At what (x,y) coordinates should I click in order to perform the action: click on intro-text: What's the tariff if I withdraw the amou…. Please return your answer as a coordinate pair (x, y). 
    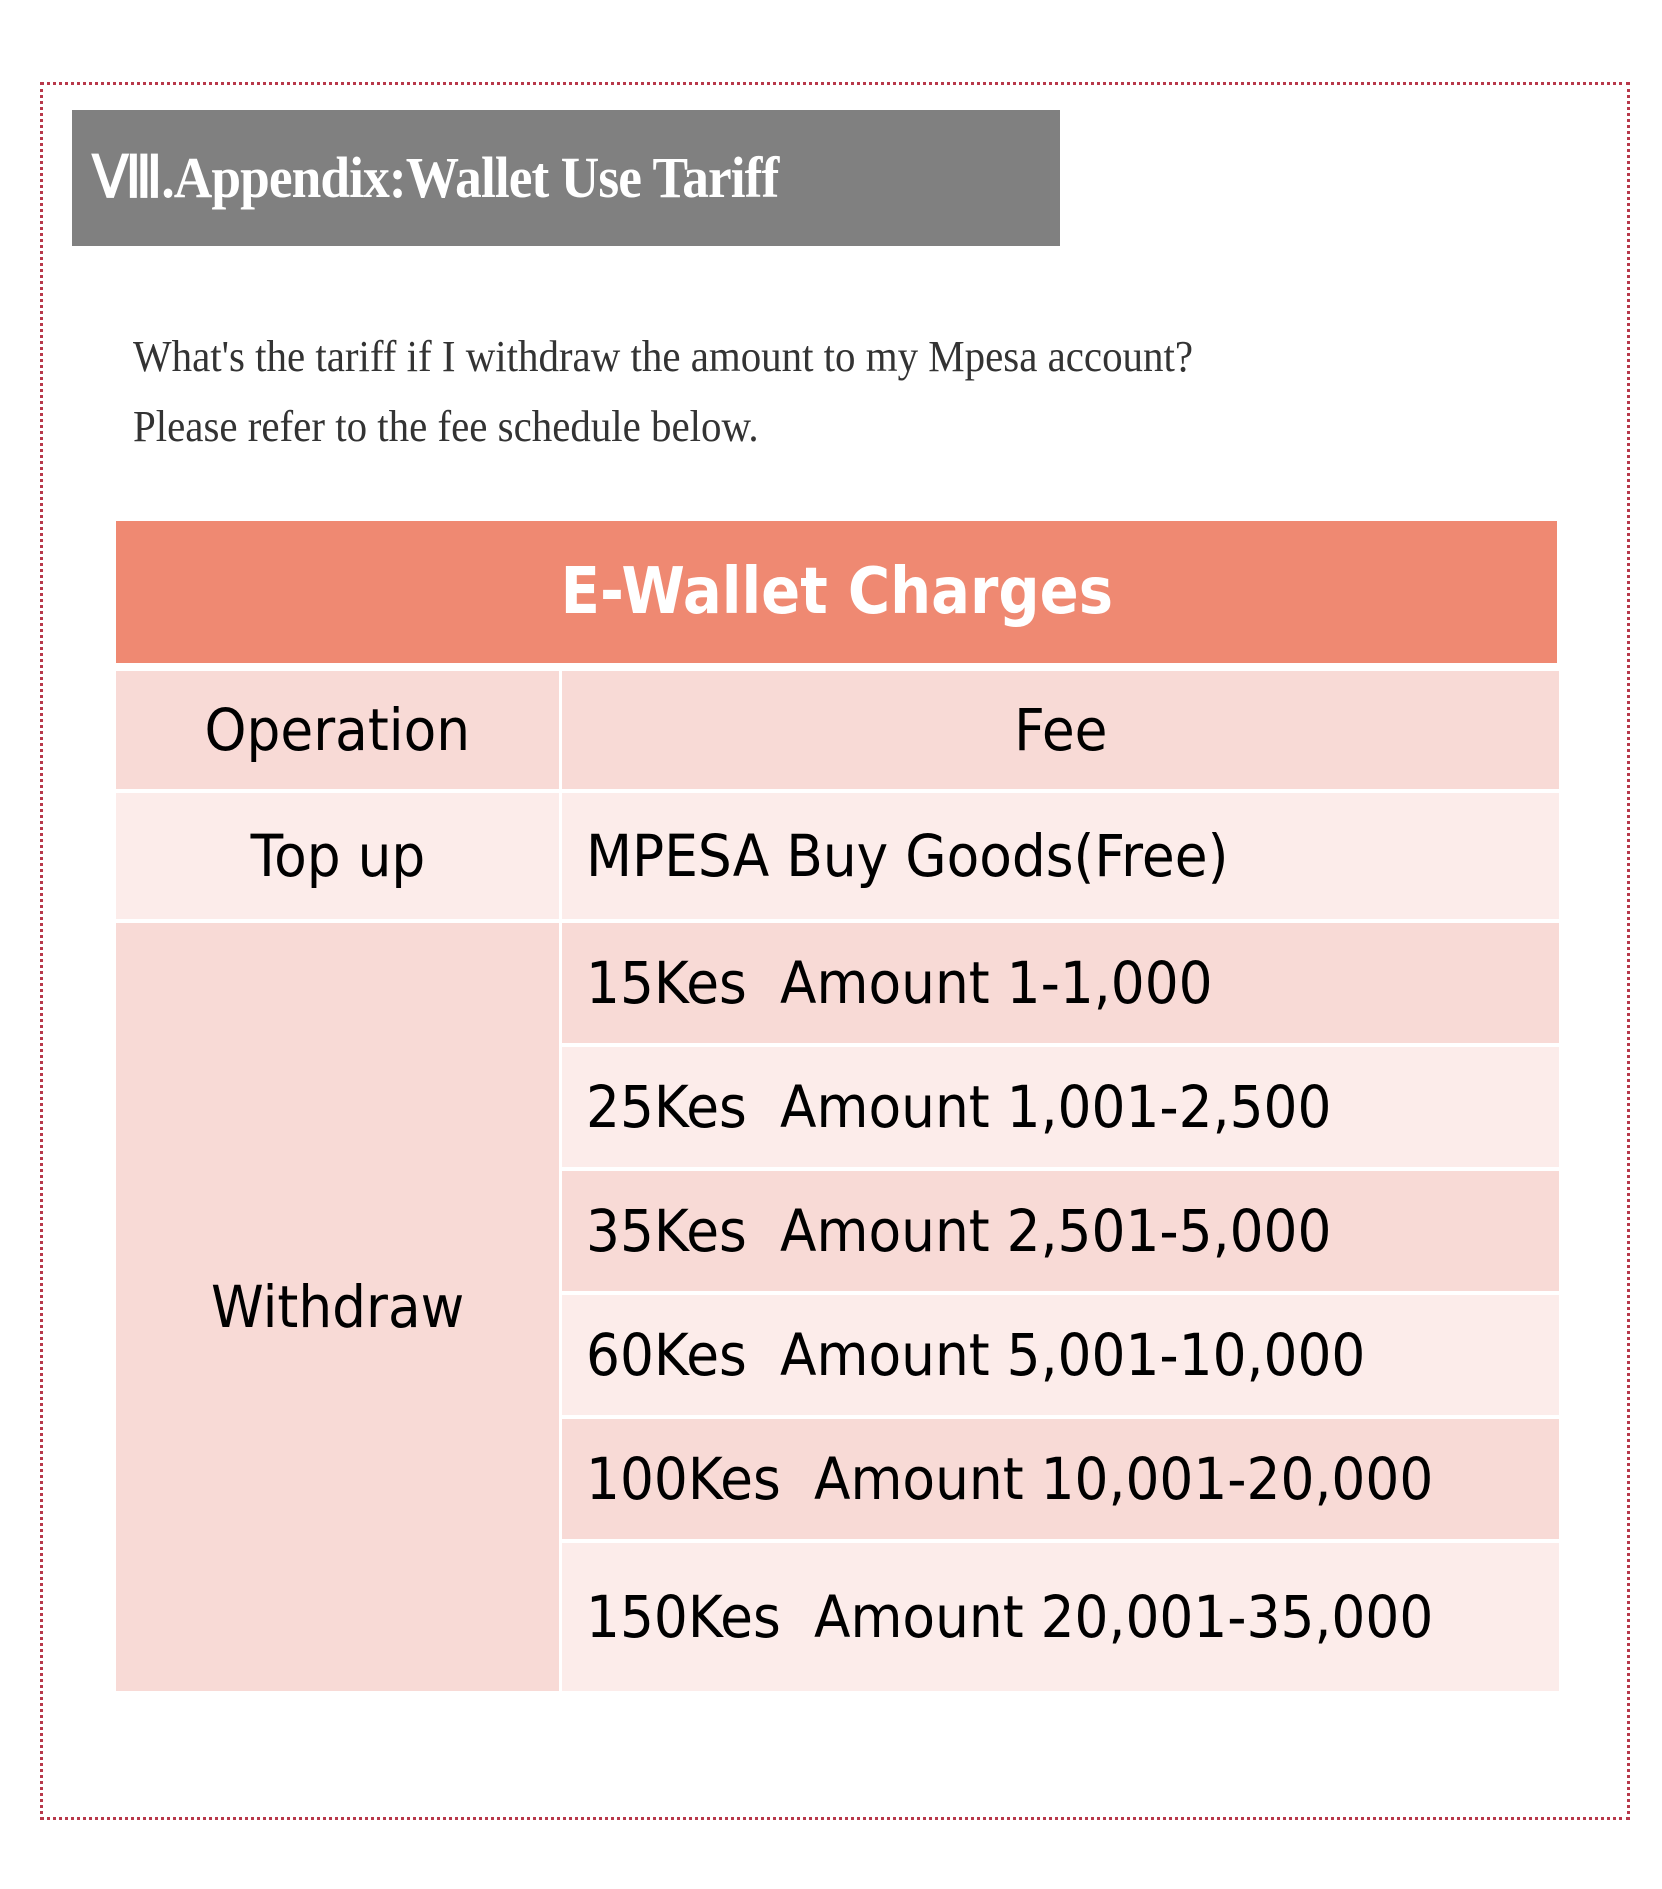
    Looking at the image, I should click on (703, 392).